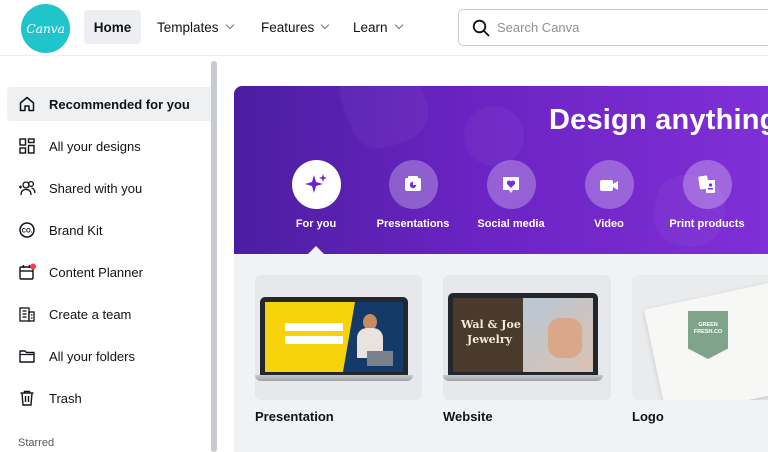 The image size is (768, 452). I want to click on category-label: Social media, so click(511, 224).